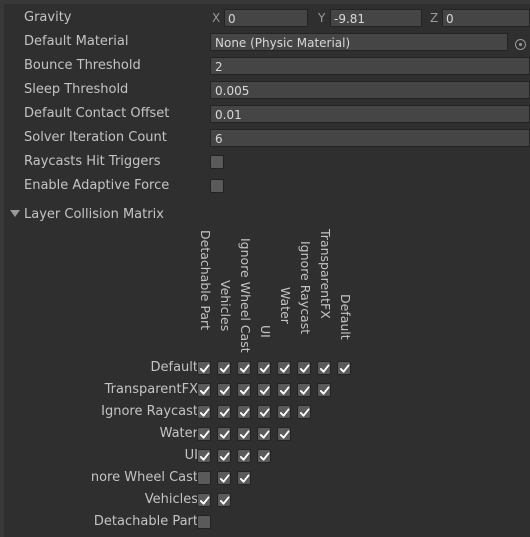  I want to click on default-contact-offset-label: Default Contact Offset, so click(97, 113).